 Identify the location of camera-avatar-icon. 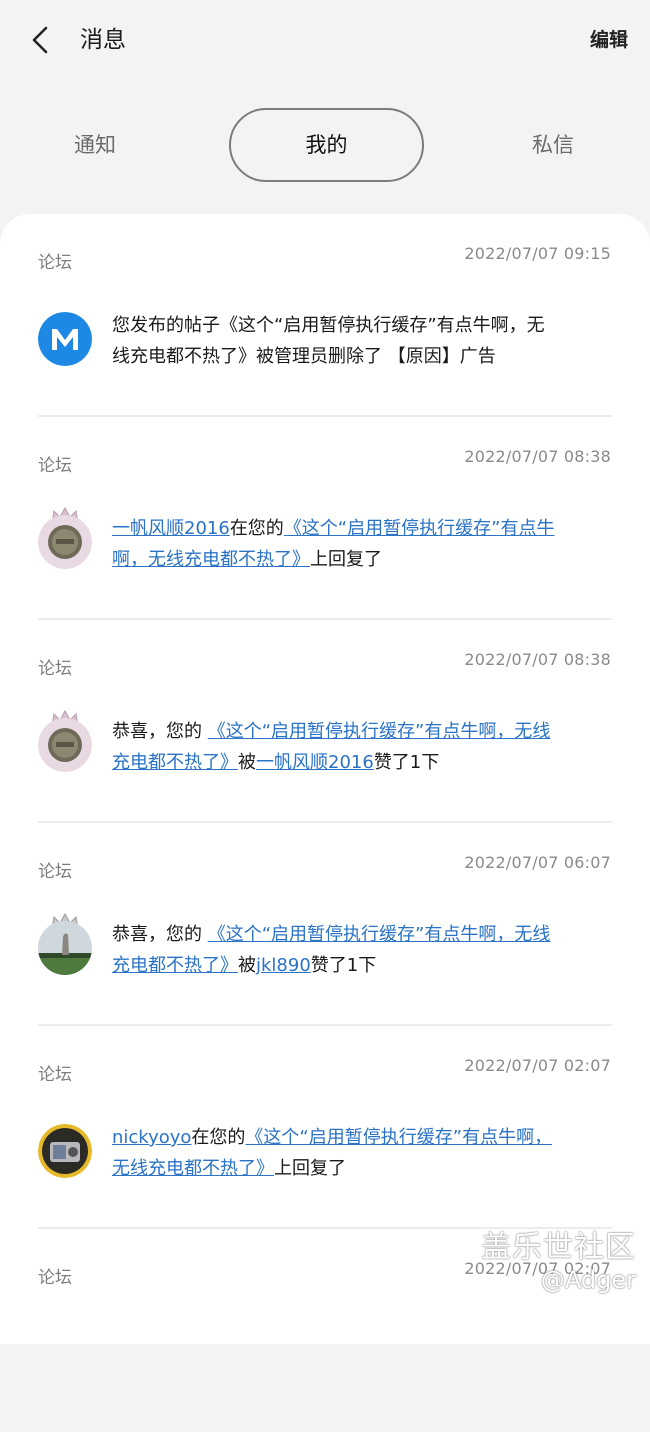
(65, 1151).